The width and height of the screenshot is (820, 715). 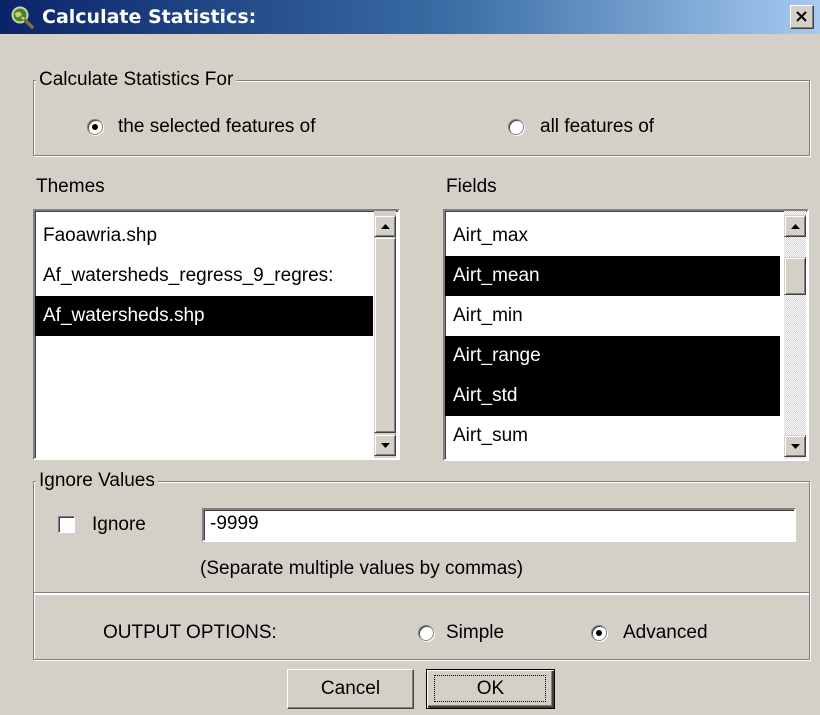 What do you see at coordinates (66, 524) in the screenshot?
I see `ignore-checkbox` at bounding box center [66, 524].